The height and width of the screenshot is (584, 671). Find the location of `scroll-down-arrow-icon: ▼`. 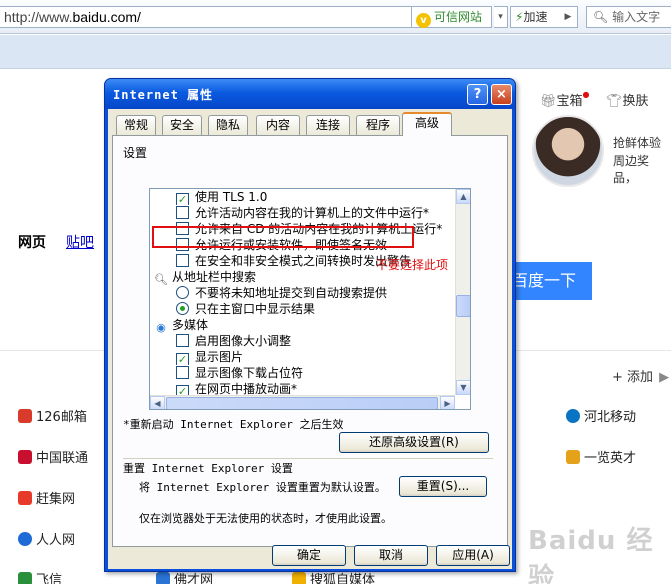

scroll-down-arrow-icon: ▼ is located at coordinates (463, 387).